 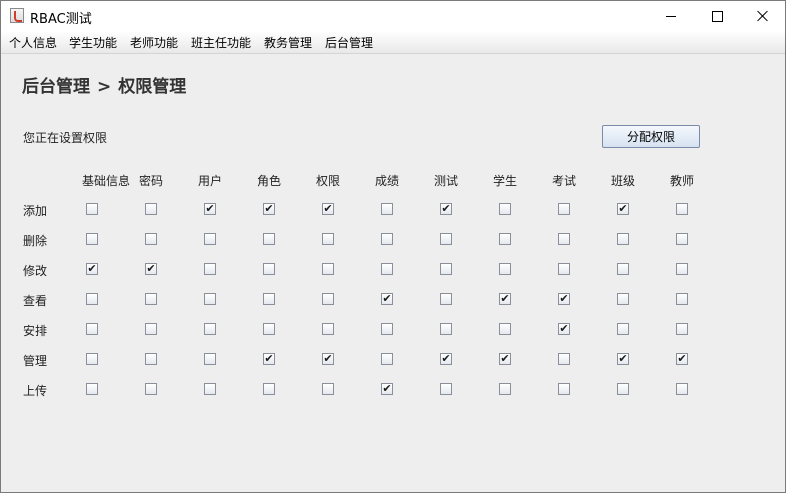 What do you see at coordinates (288, 42) in the screenshot?
I see `menu-academic-affairs: 教务管理` at bounding box center [288, 42].